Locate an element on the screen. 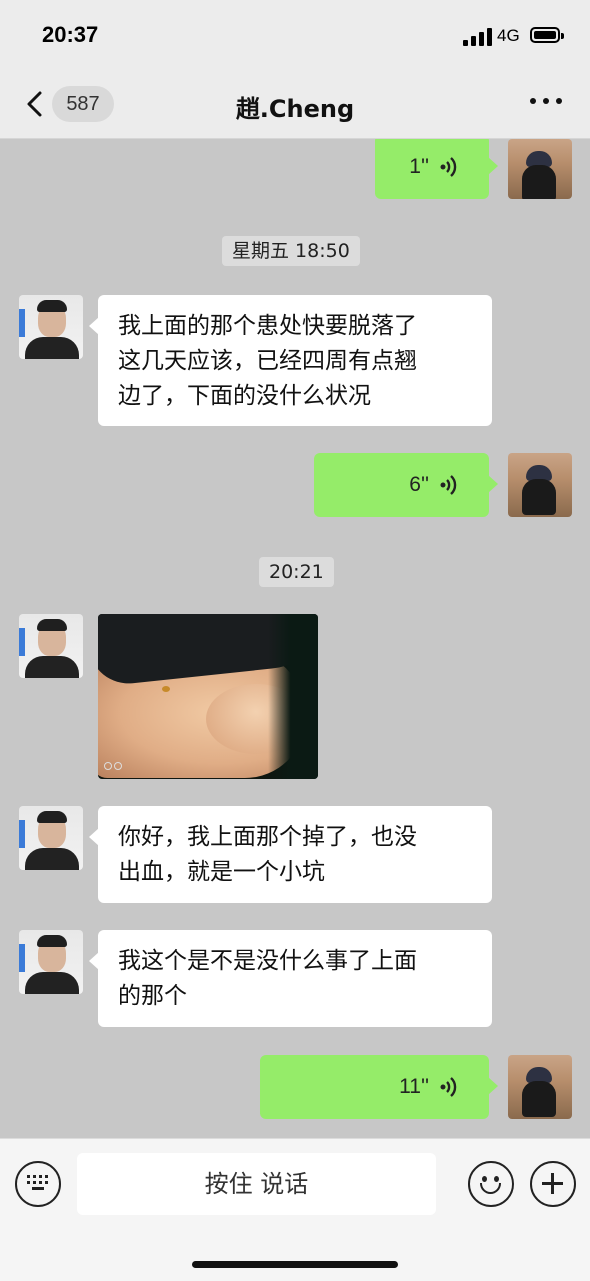 The width and height of the screenshot is (590, 1281). input-bar: 按住 说话 is located at coordinates (295, 1209).